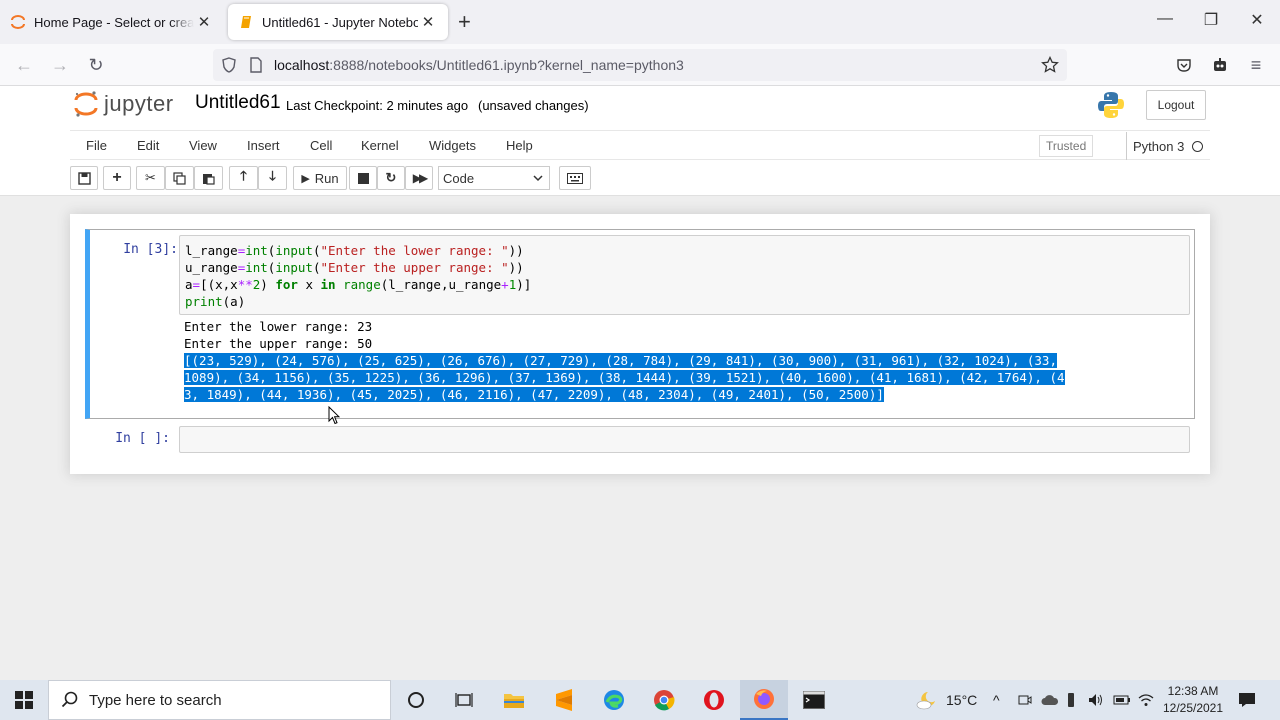 The image size is (1280, 720). What do you see at coordinates (124, 104) in the screenshot?
I see `jupyter-logo: jupyter` at bounding box center [124, 104].